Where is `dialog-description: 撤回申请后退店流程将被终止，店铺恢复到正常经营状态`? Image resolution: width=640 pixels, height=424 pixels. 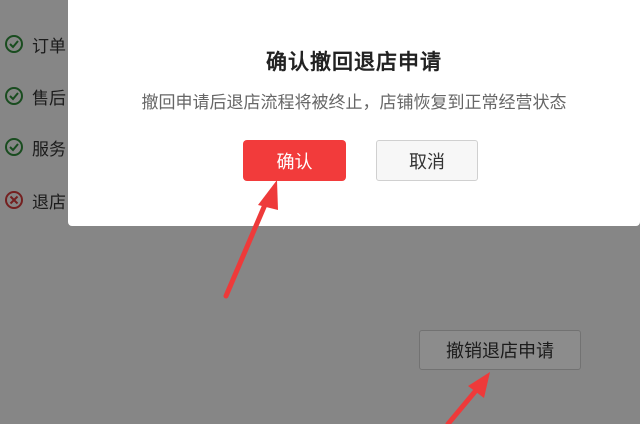 dialog-description: 撤回申请后退店流程将被终止，店铺恢复到正常经营状态 is located at coordinates (354, 103).